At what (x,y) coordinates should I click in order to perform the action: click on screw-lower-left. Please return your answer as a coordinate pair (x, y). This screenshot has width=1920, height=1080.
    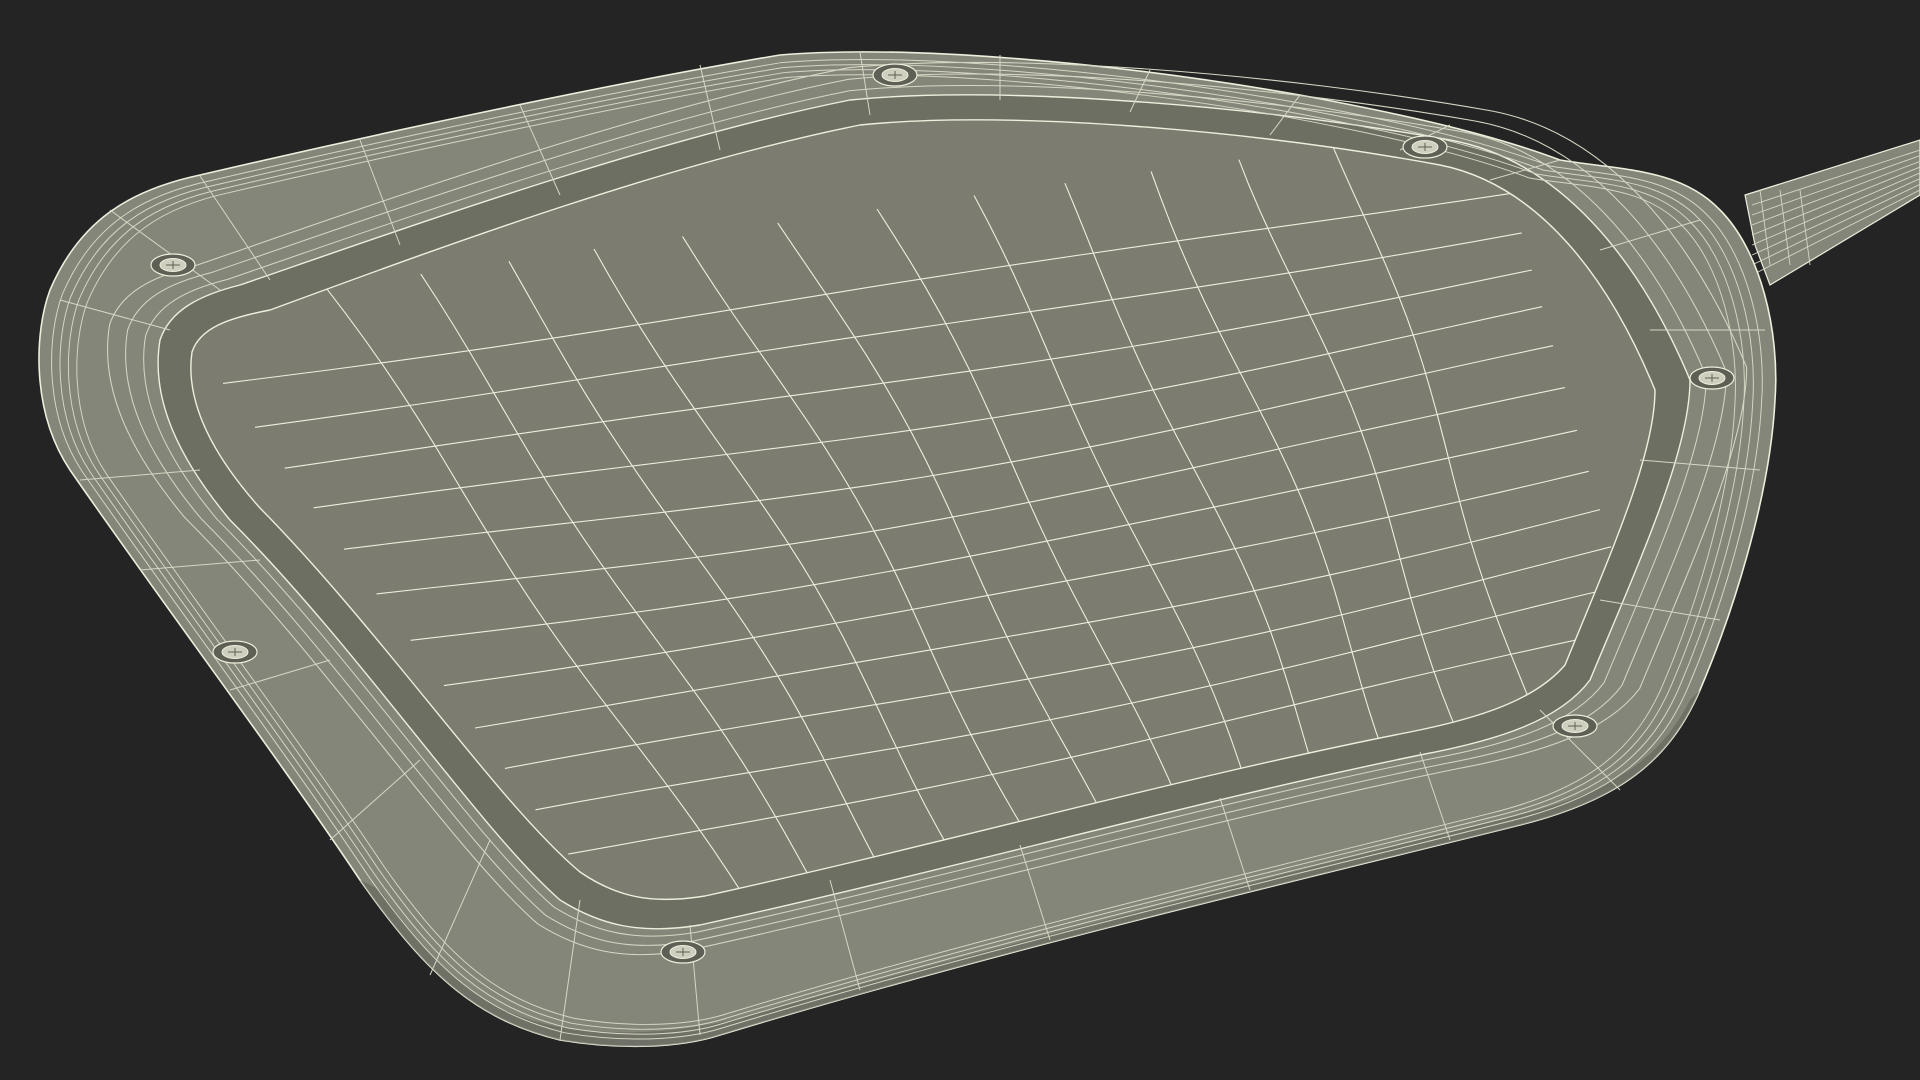
    Looking at the image, I should click on (235, 652).